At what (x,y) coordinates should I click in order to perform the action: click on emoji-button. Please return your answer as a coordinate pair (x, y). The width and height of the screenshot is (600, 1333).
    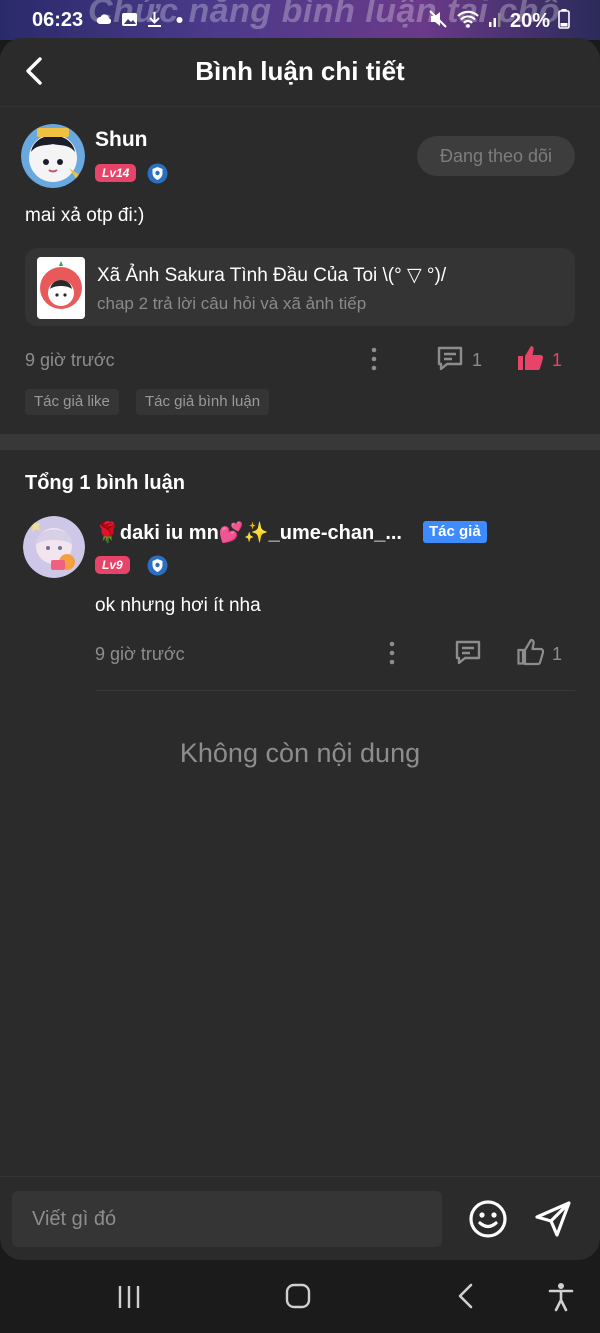
    Looking at the image, I should click on (488, 1219).